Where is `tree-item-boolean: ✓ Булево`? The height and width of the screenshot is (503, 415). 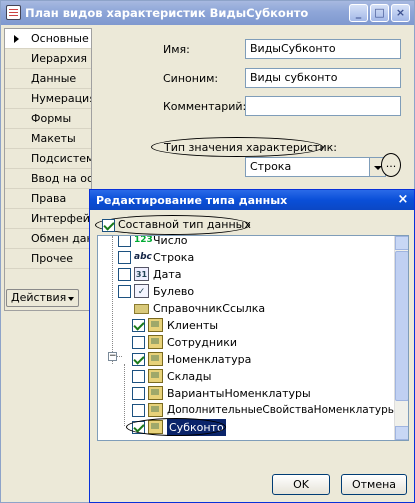 tree-item-boolean: ✓ Булево is located at coordinates (258, 291).